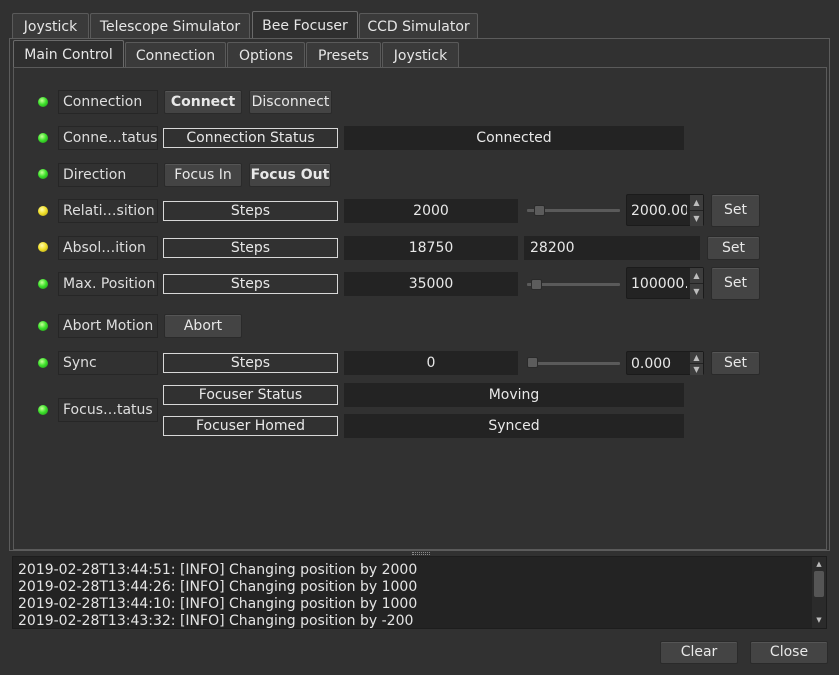 This screenshot has height=675, width=839. I want to click on scroll-down-icon: ▼, so click(819, 620).